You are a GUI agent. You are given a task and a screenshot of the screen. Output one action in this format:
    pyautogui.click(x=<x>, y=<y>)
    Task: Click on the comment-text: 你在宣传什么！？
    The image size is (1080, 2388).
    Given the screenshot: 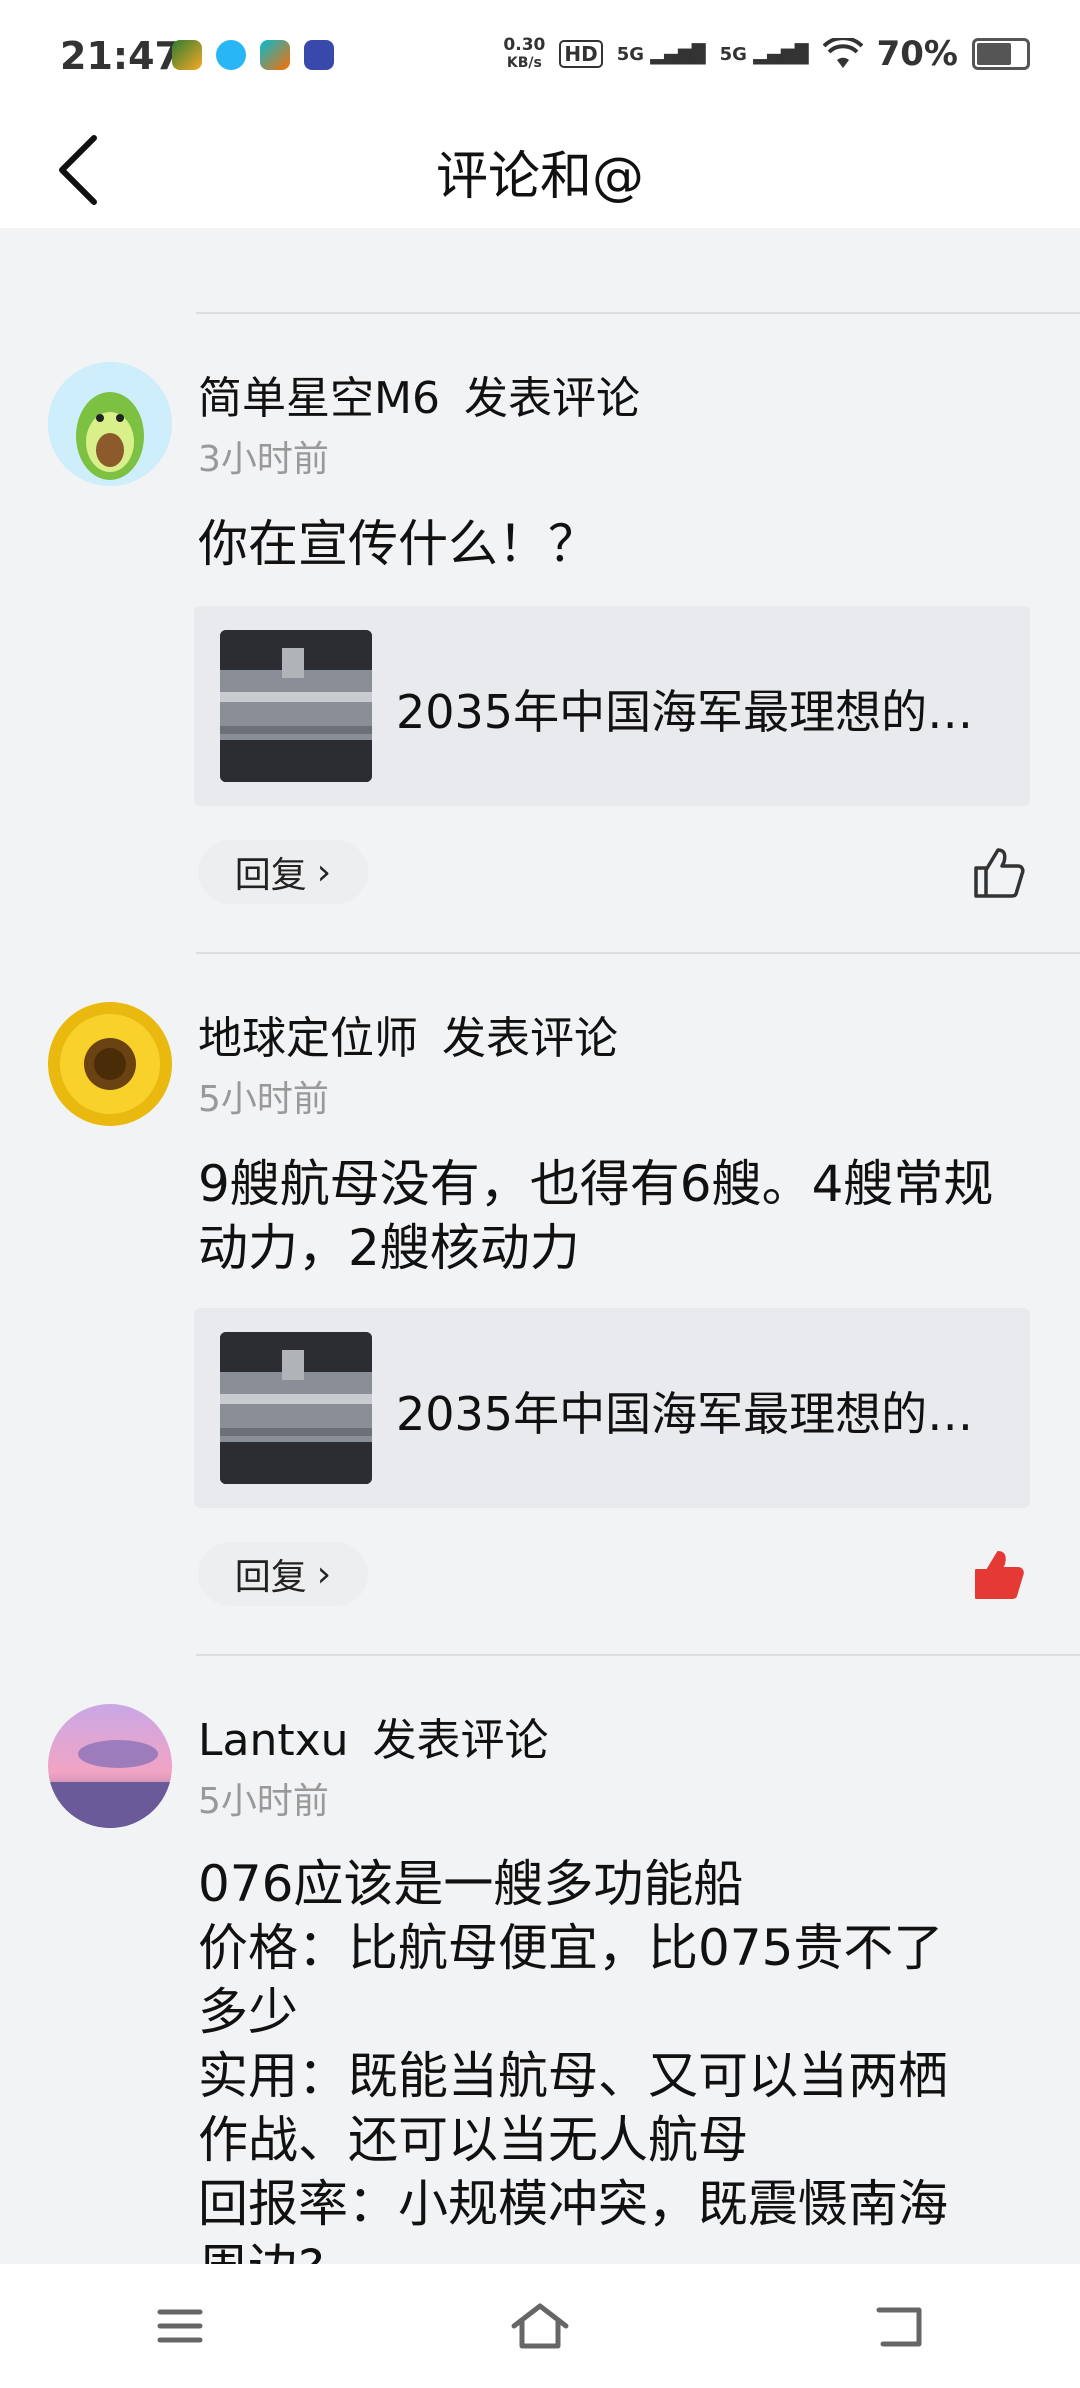 What is the action you would take?
    pyautogui.click(x=398, y=544)
    